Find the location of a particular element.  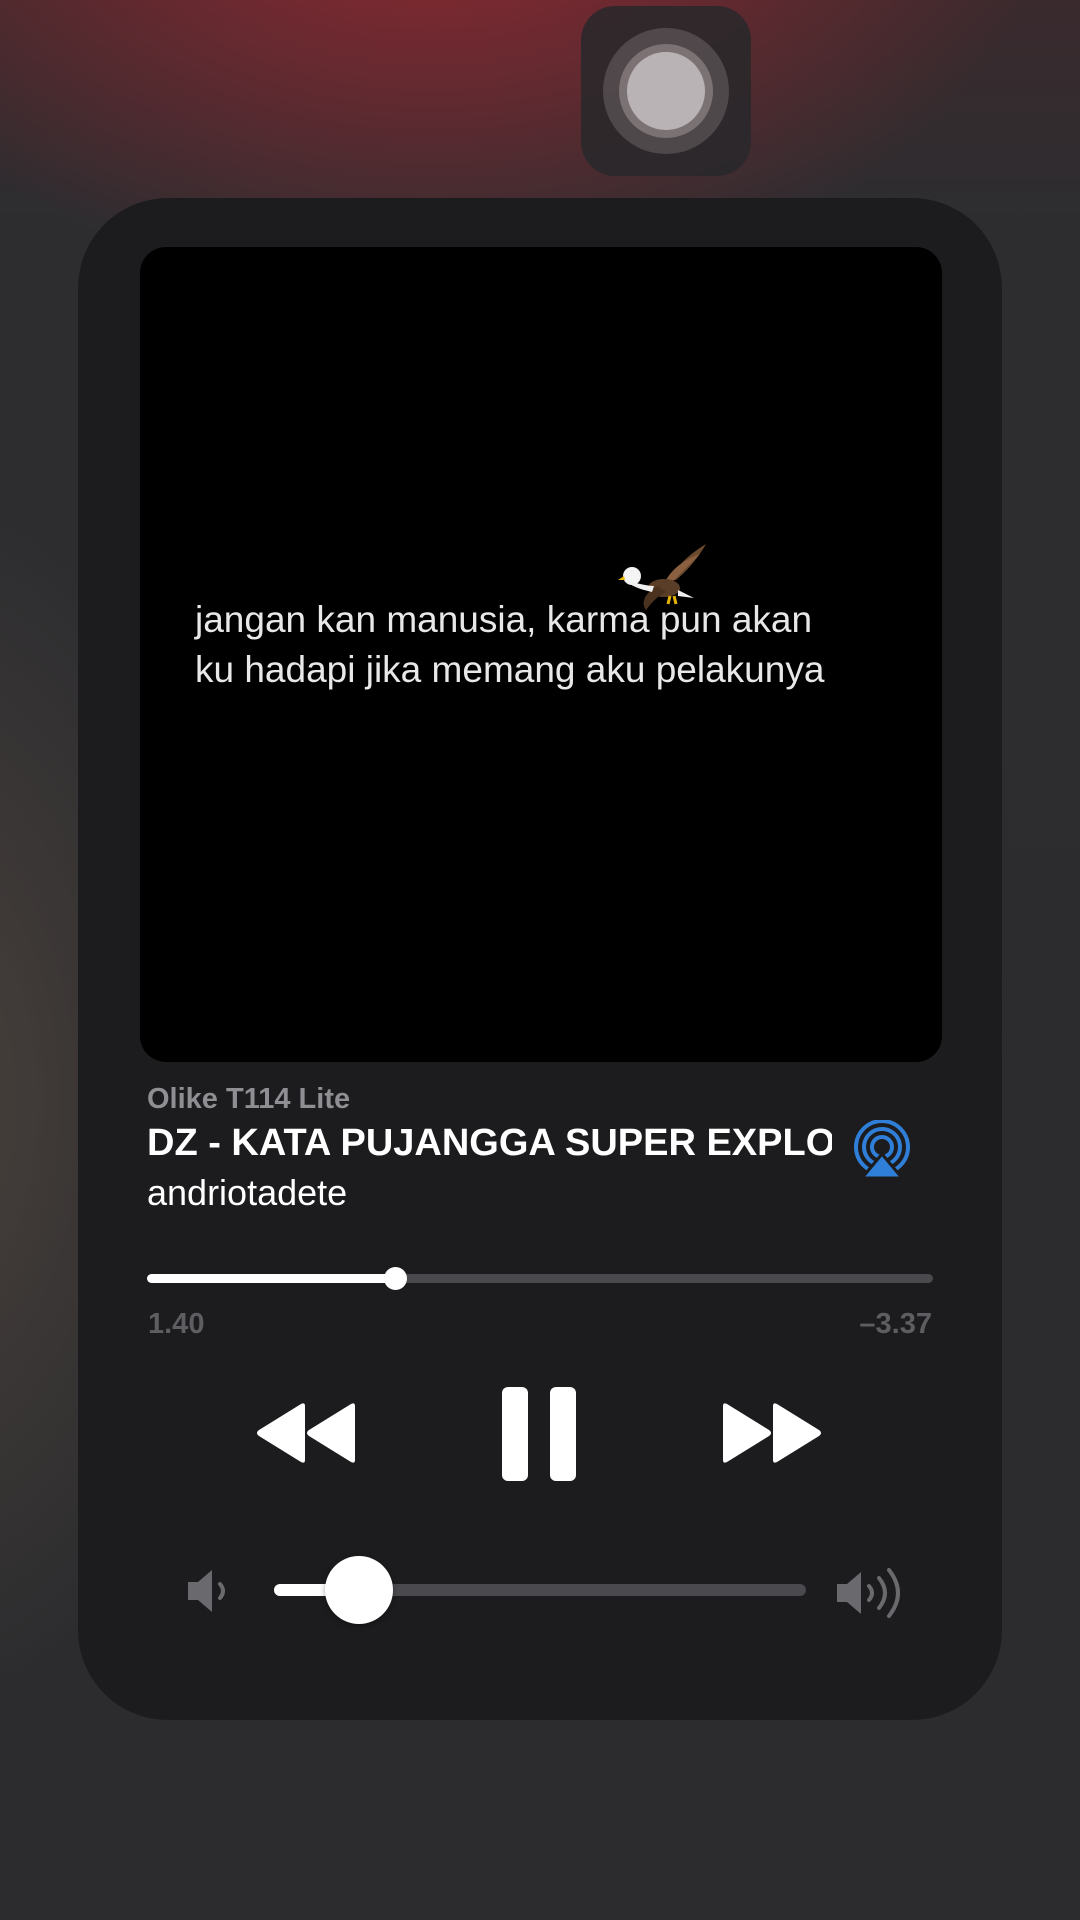

remaining-time: –3.37 is located at coordinates (895, 1324).